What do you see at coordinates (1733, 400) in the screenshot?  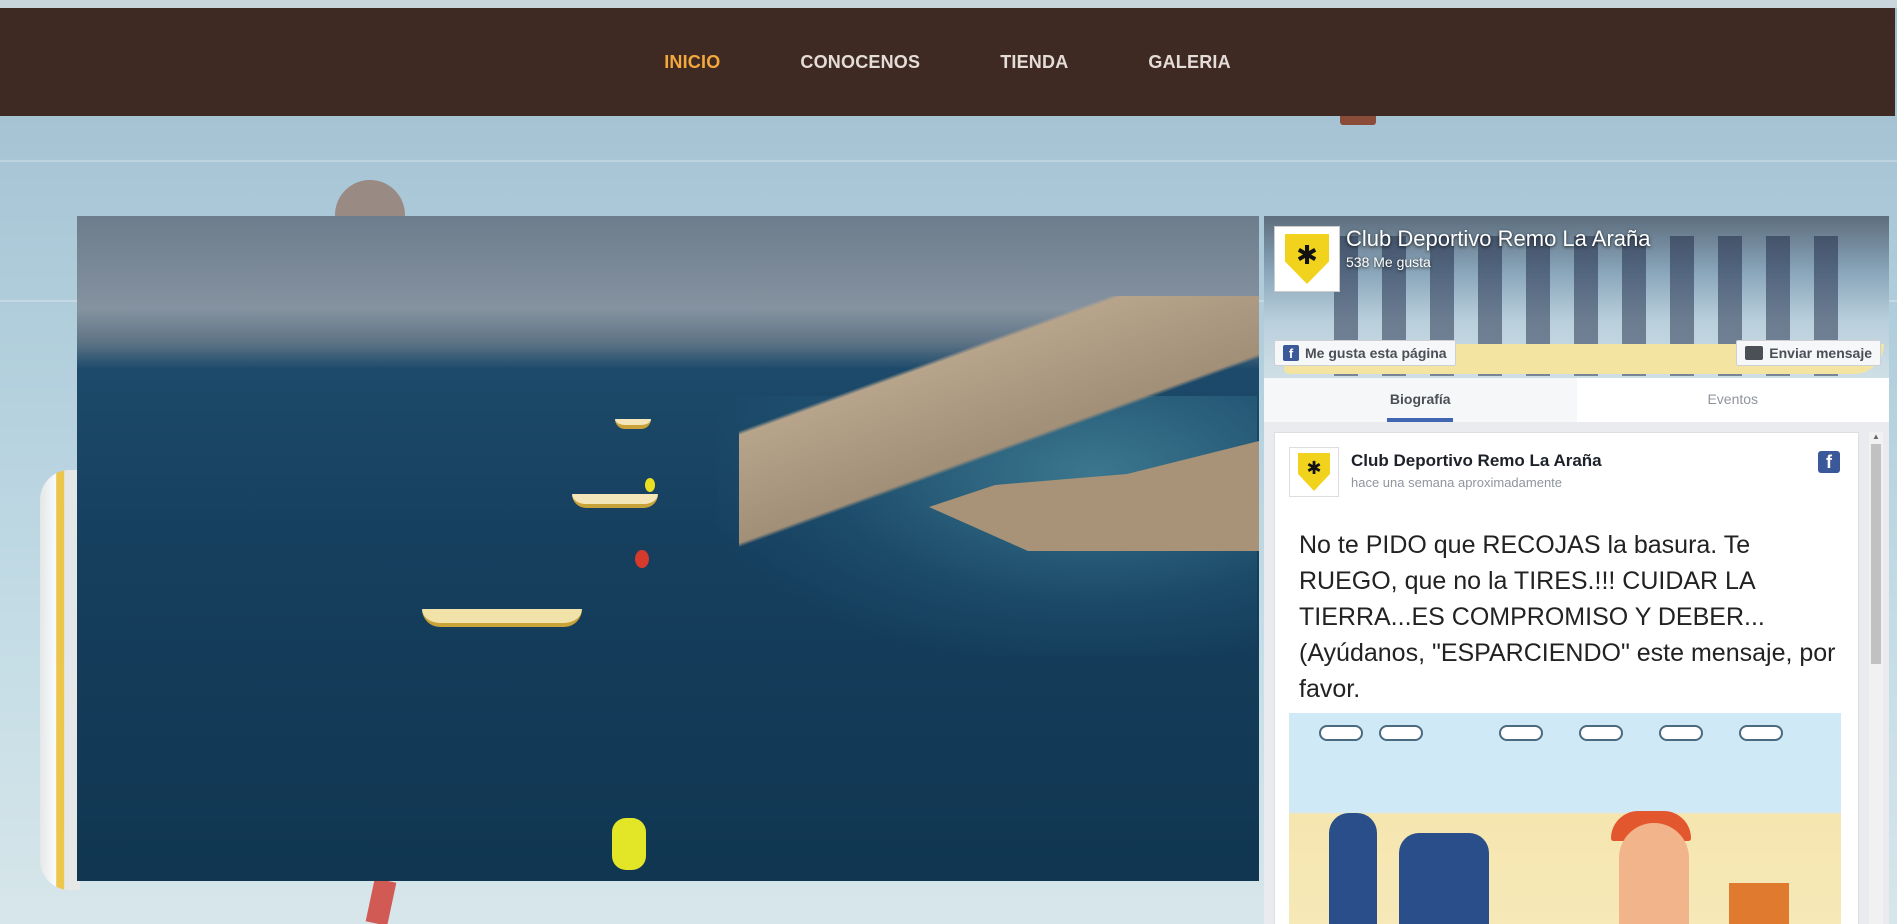 I see `tab-eventos: Eventos` at bounding box center [1733, 400].